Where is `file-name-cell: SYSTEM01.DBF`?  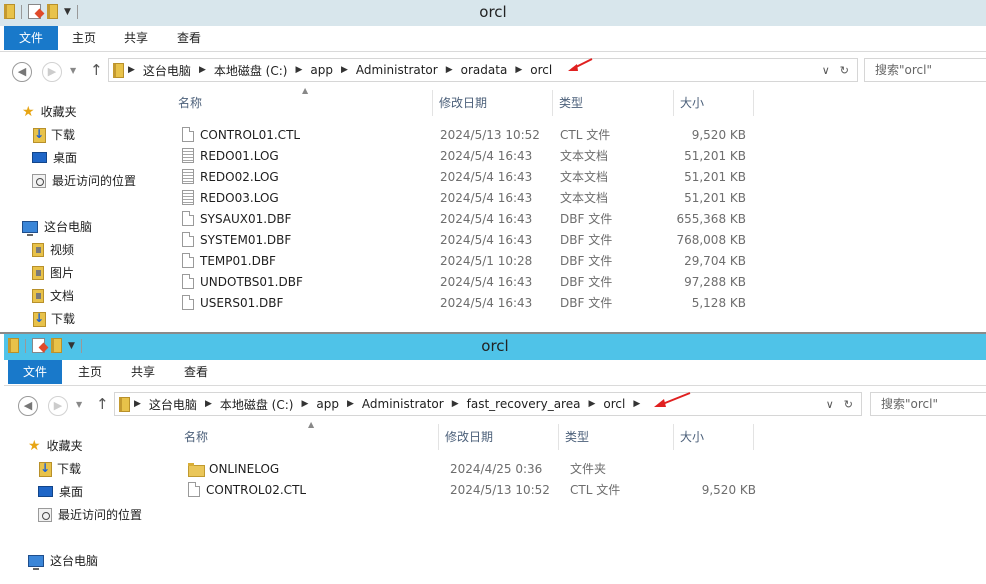
file-name-cell: SYSTEM01.DBF is located at coordinates (236, 239).